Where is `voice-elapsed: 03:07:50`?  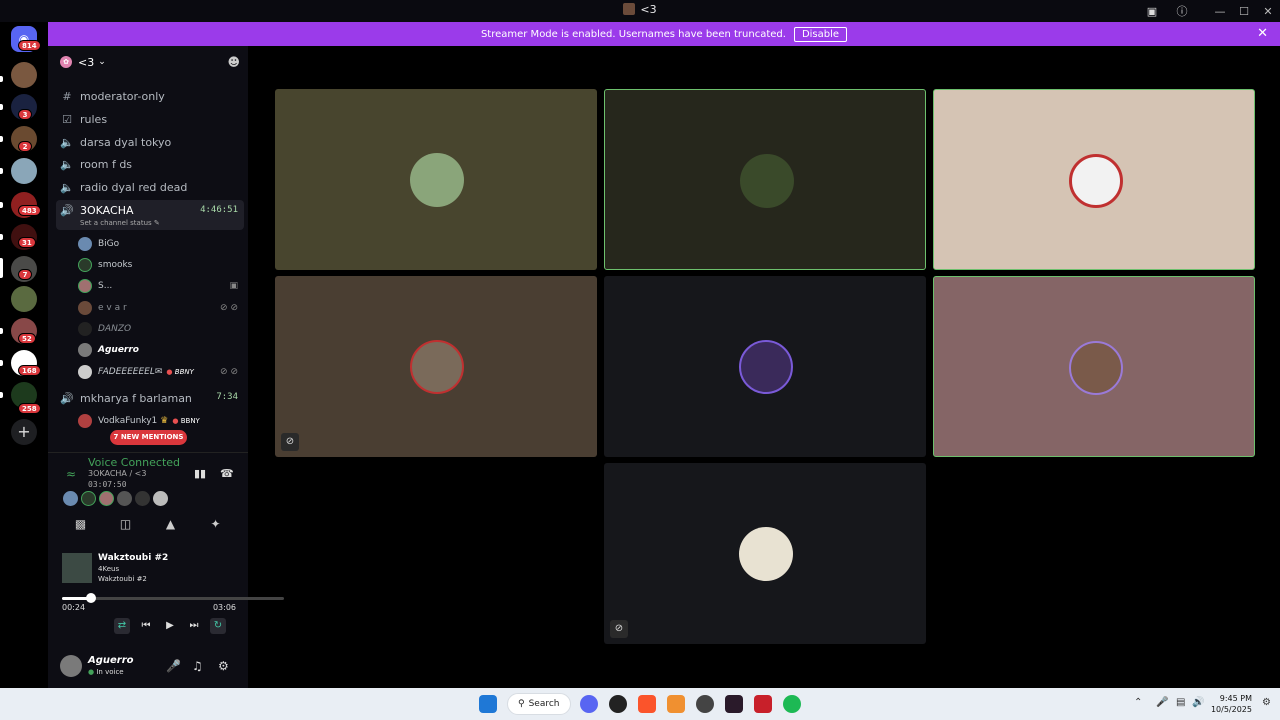
voice-elapsed: 03:07:50 is located at coordinates (107, 484).